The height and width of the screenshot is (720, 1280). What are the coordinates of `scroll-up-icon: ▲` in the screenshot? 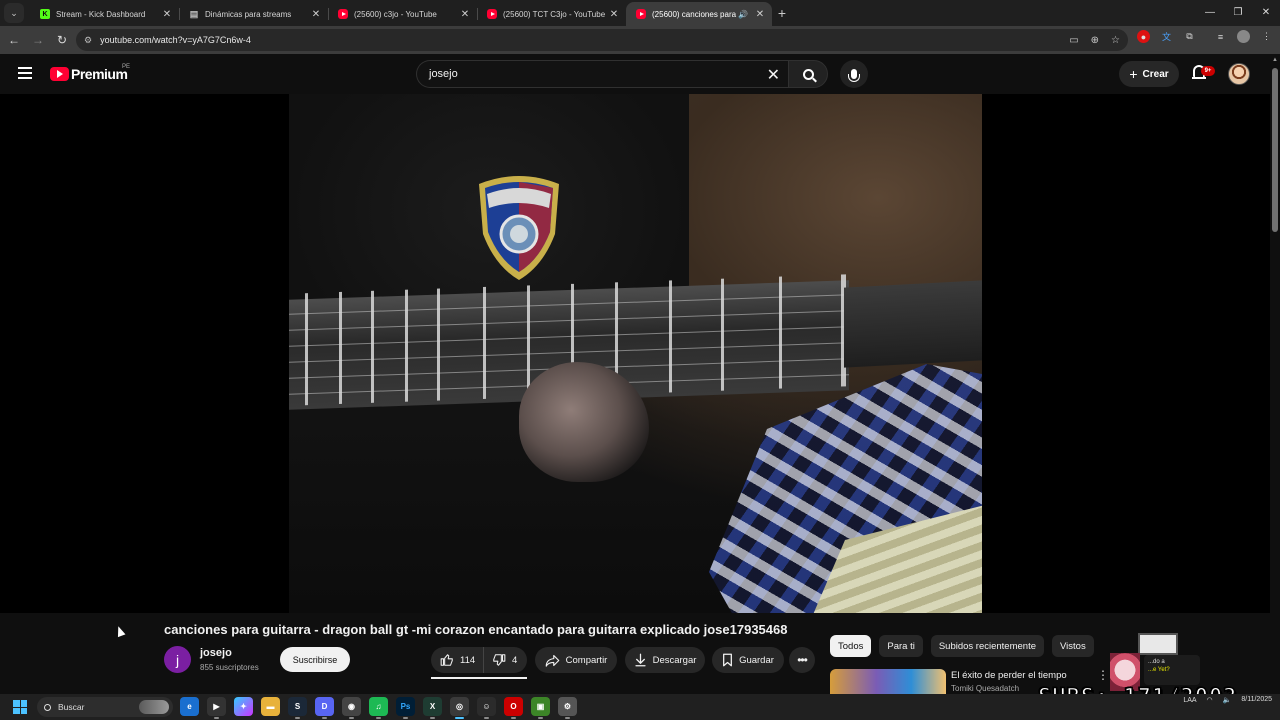 It's located at (1275, 60).